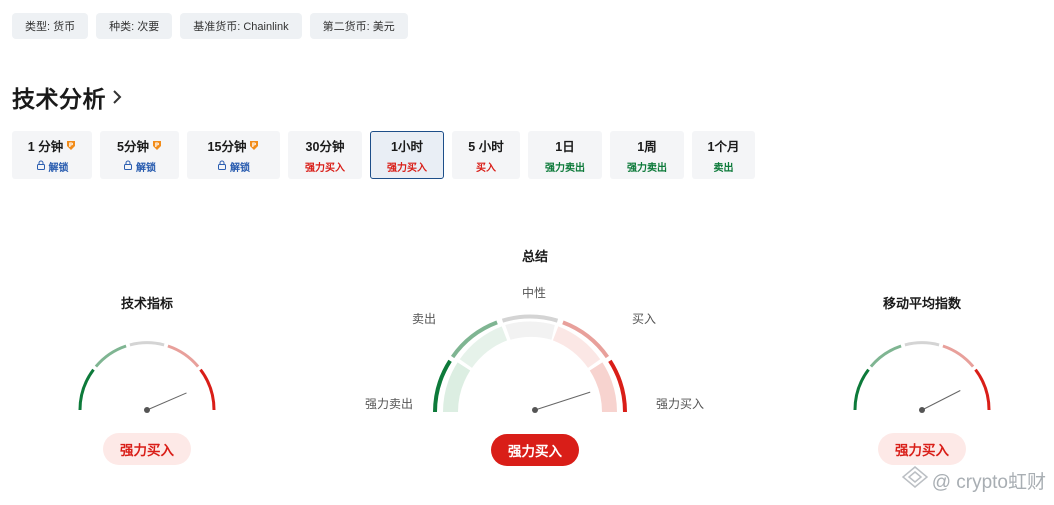 This screenshot has height=505, width=1054. Describe the element at coordinates (530, 363) in the screenshot. I see `gauge-summary` at that location.